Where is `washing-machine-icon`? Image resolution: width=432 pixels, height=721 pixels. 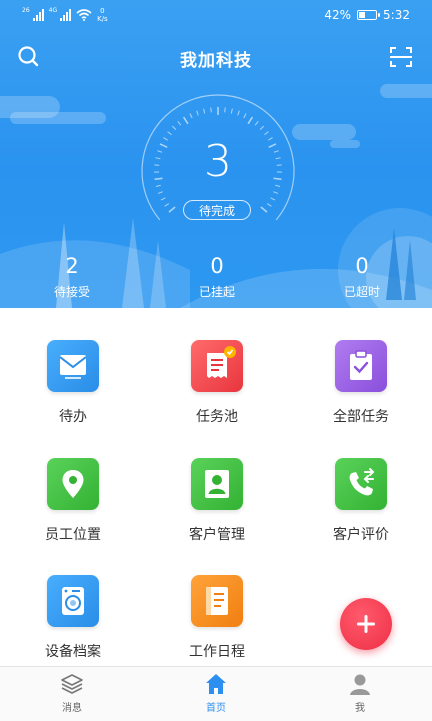
washing-machine-icon is located at coordinates (73, 601).